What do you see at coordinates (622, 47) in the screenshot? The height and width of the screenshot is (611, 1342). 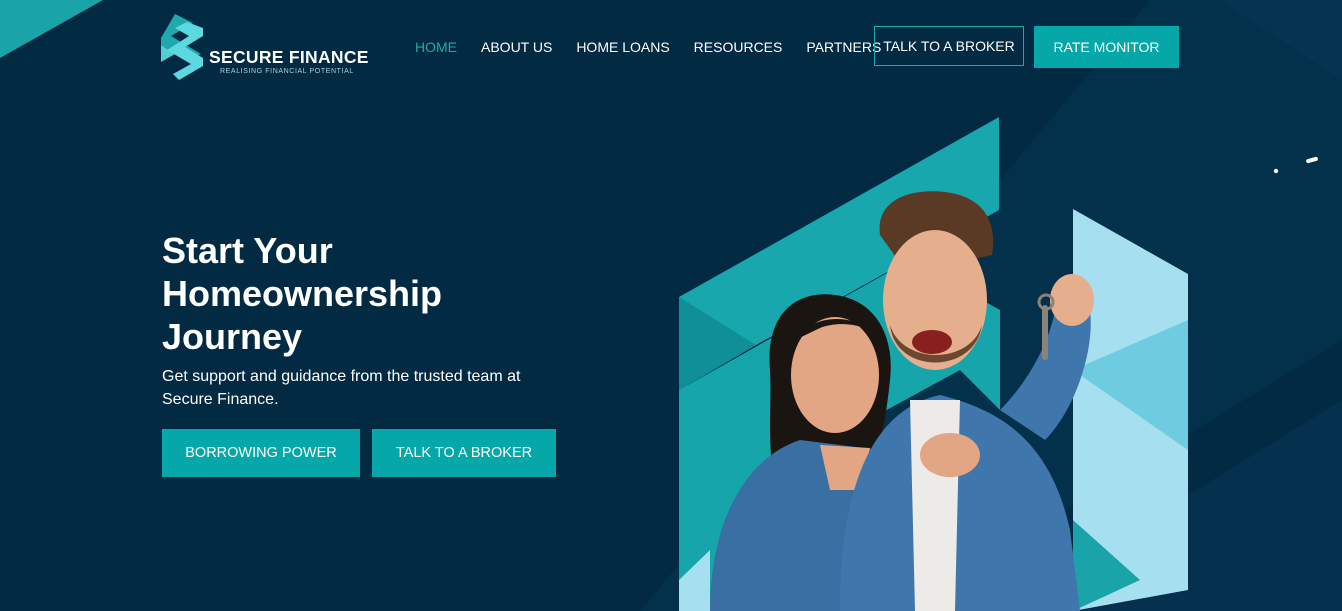 I see `nav-item-home-loans: HOME LOANS` at bounding box center [622, 47].